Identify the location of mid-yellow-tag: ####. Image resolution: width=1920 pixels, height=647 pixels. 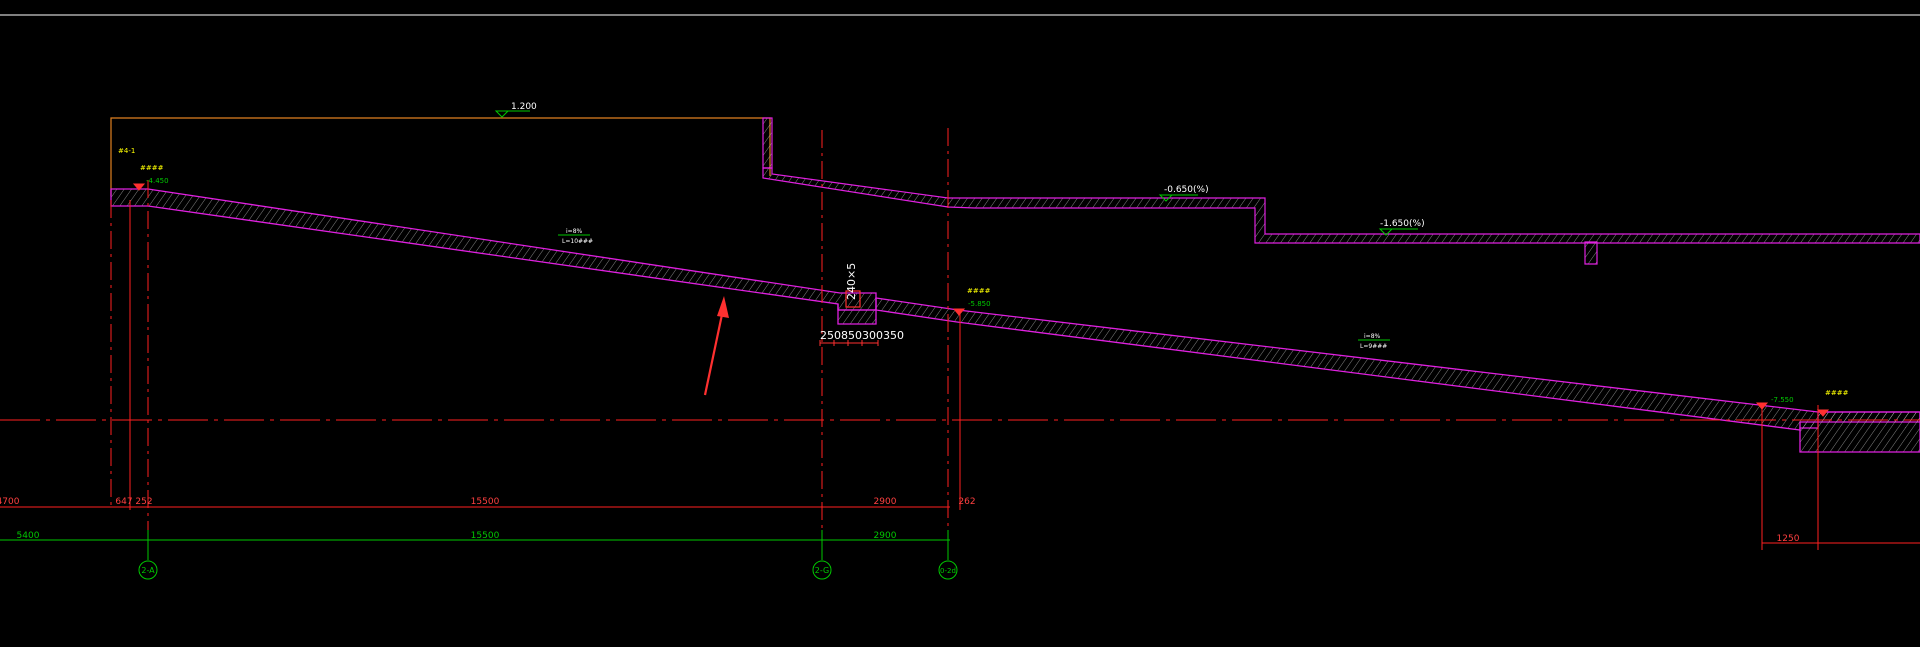
(979, 291).